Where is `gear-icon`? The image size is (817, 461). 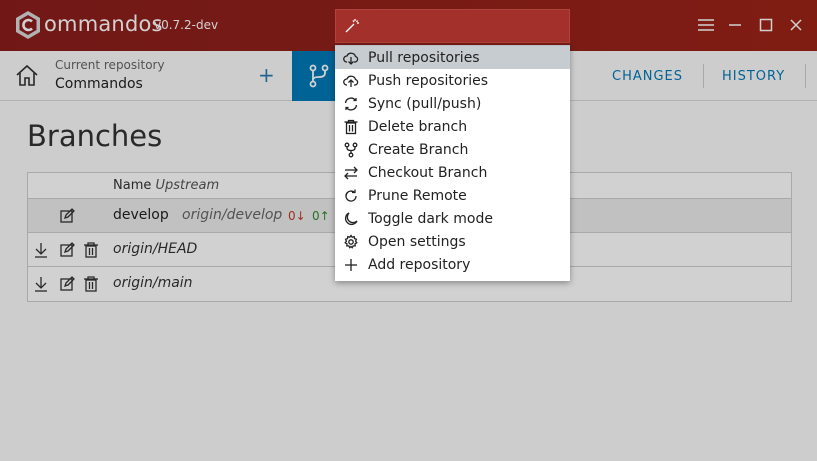
gear-icon is located at coordinates (351, 241).